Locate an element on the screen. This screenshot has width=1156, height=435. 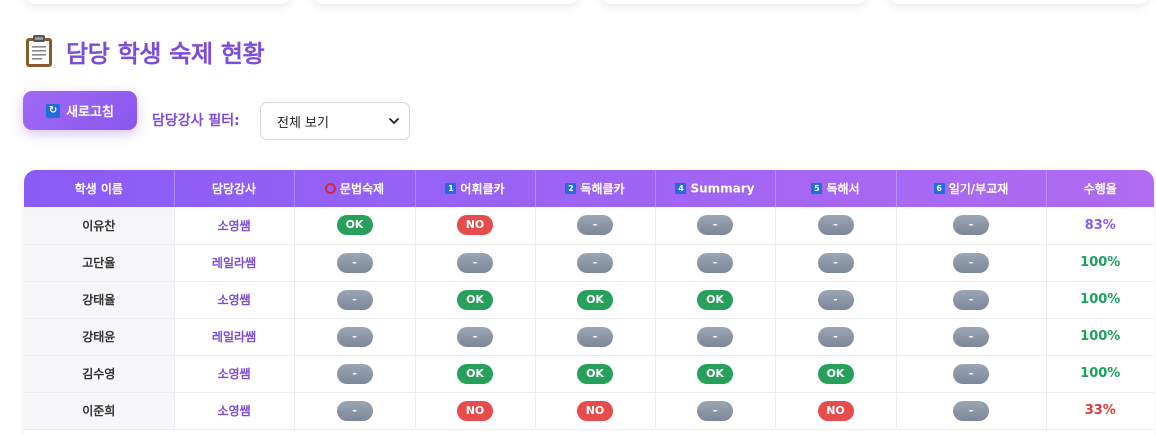
refresh-button: ↻ 새로고침 is located at coordinates (80, 110).